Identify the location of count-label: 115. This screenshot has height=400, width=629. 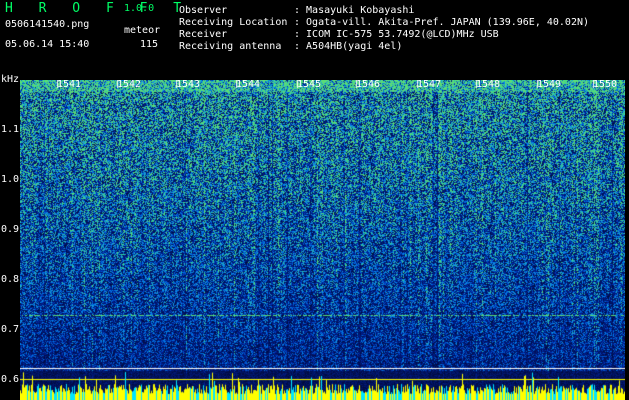
(149, 44).